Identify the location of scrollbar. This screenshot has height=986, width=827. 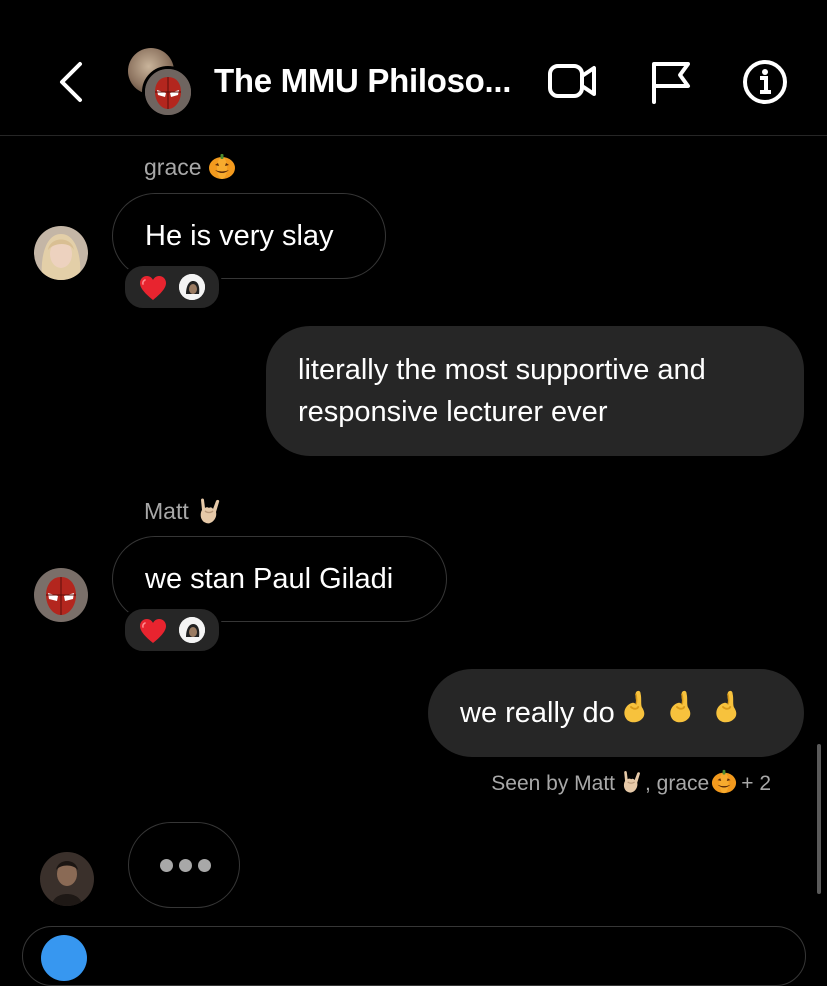
(819, 819).